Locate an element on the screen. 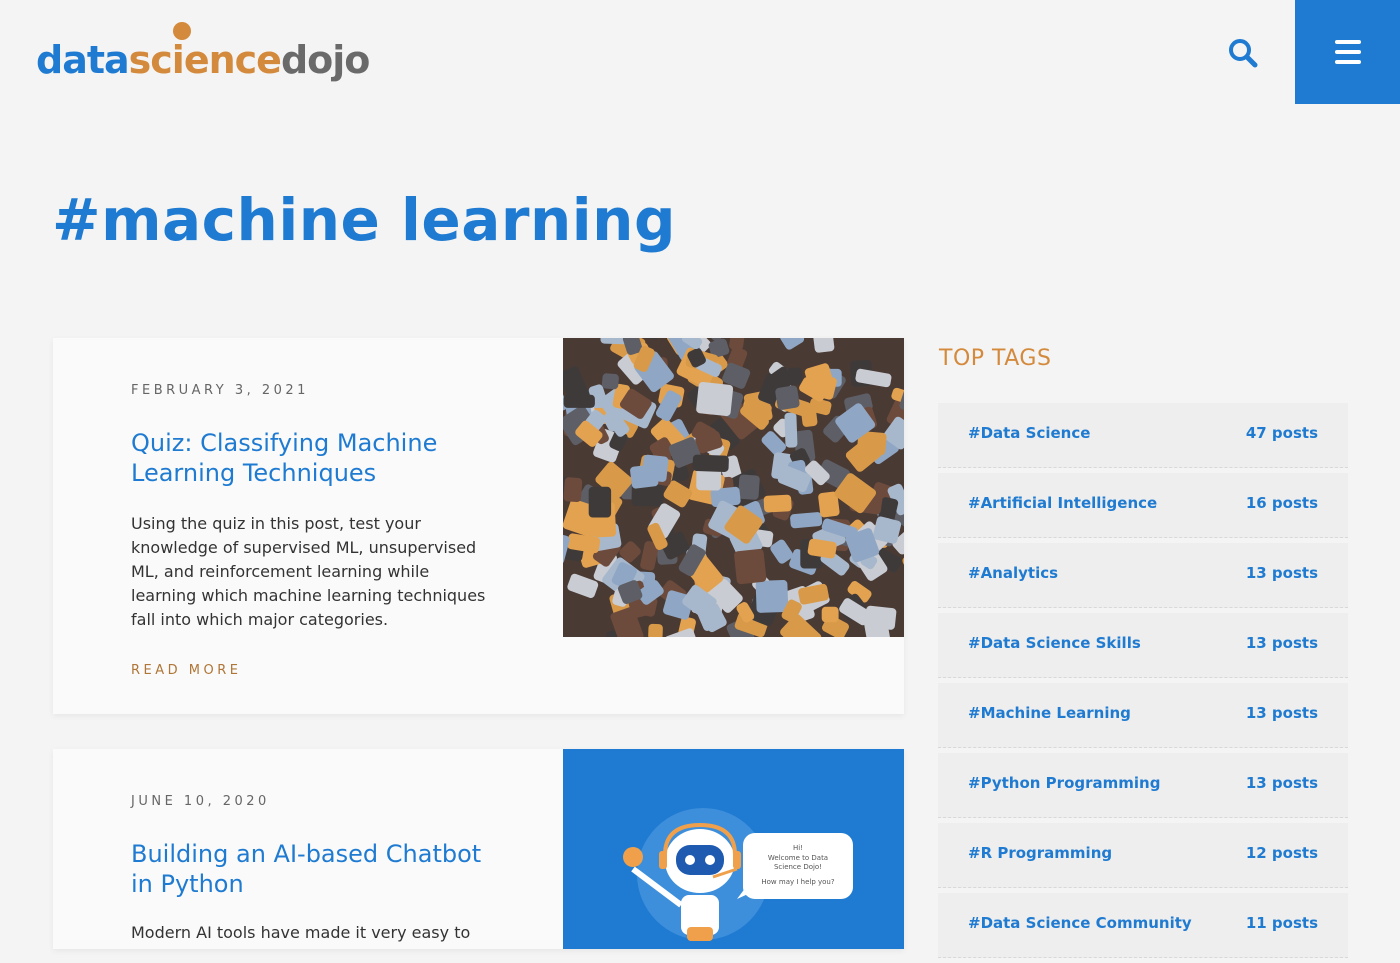  menu-button is located at coordinates (1347, 52).